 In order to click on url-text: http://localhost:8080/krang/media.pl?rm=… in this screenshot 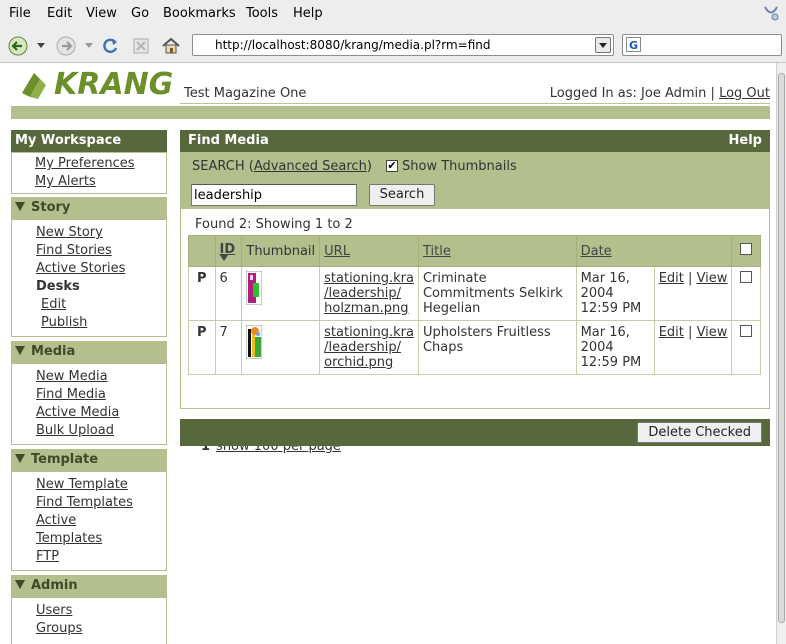, I will do `click(353, 45)`.